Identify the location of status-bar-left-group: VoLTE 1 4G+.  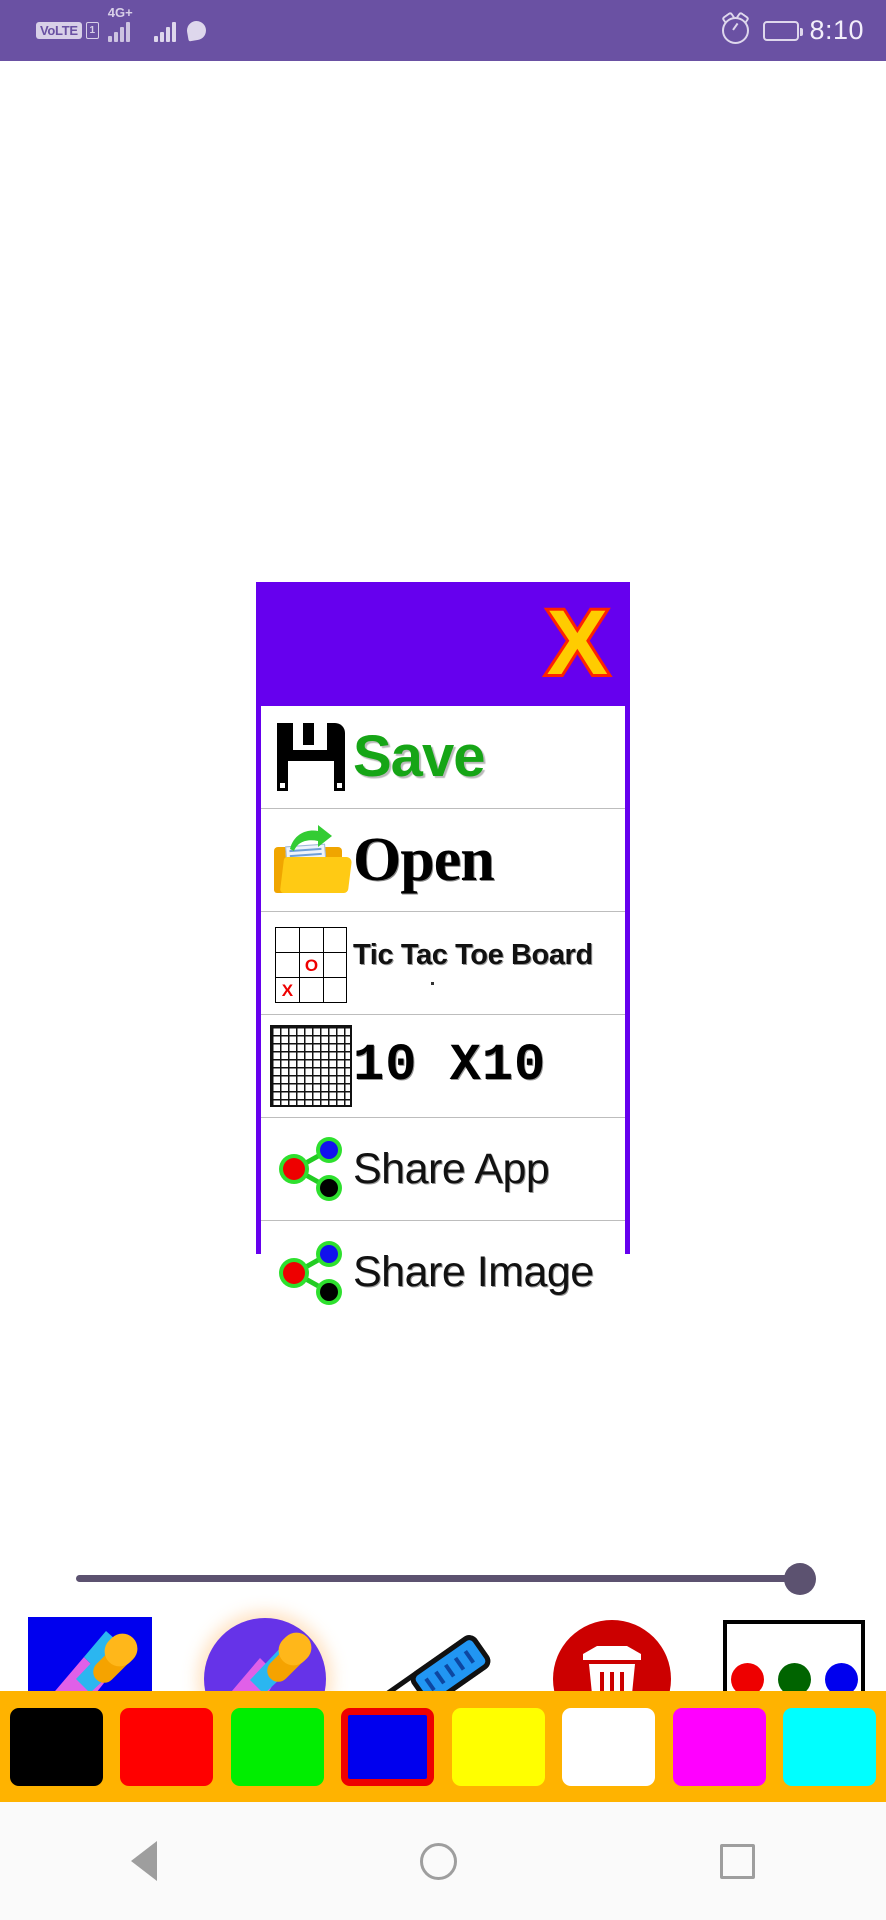
(122, 24).